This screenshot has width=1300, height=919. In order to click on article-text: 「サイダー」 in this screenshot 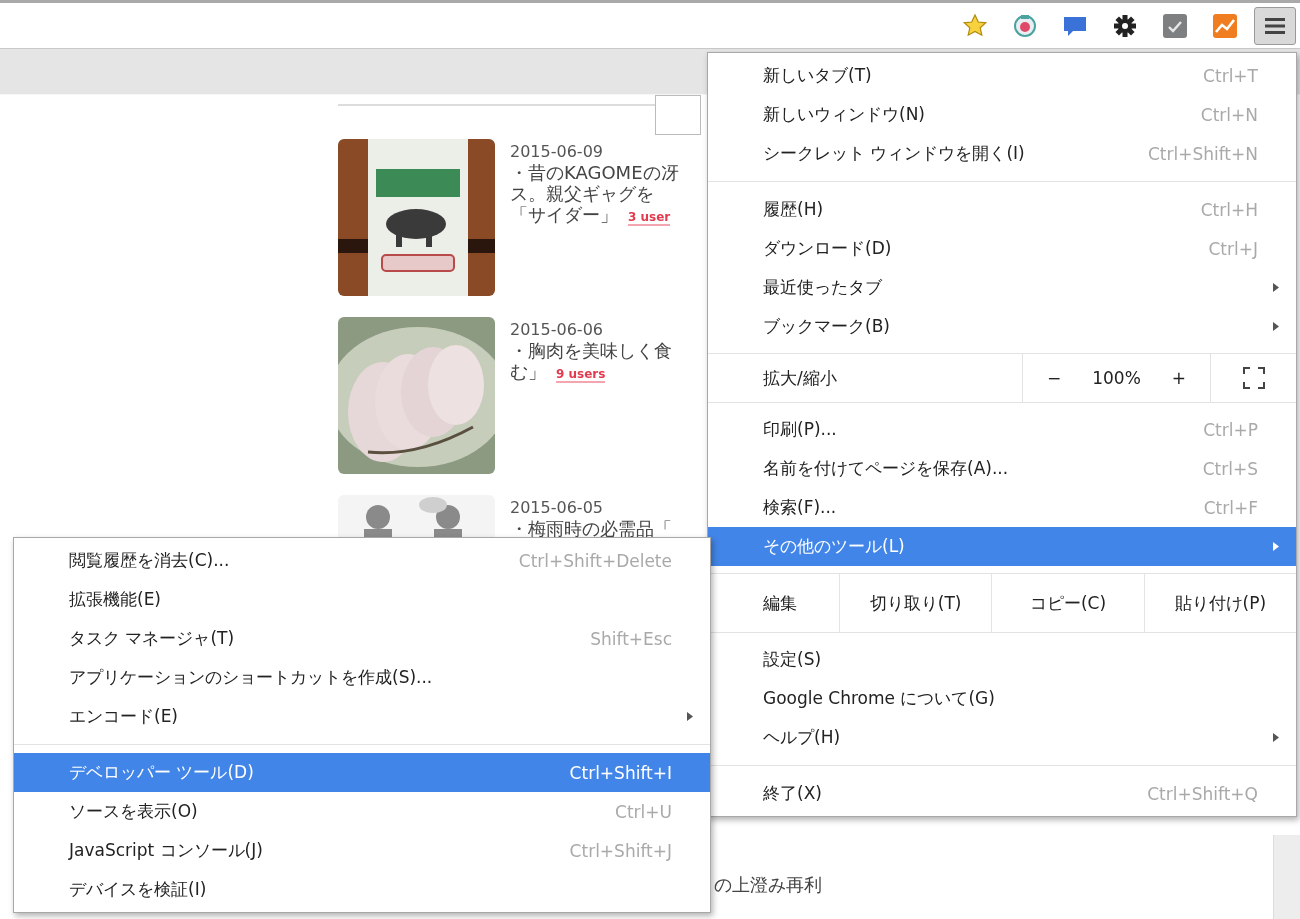, I will do `click(564, 214)`.